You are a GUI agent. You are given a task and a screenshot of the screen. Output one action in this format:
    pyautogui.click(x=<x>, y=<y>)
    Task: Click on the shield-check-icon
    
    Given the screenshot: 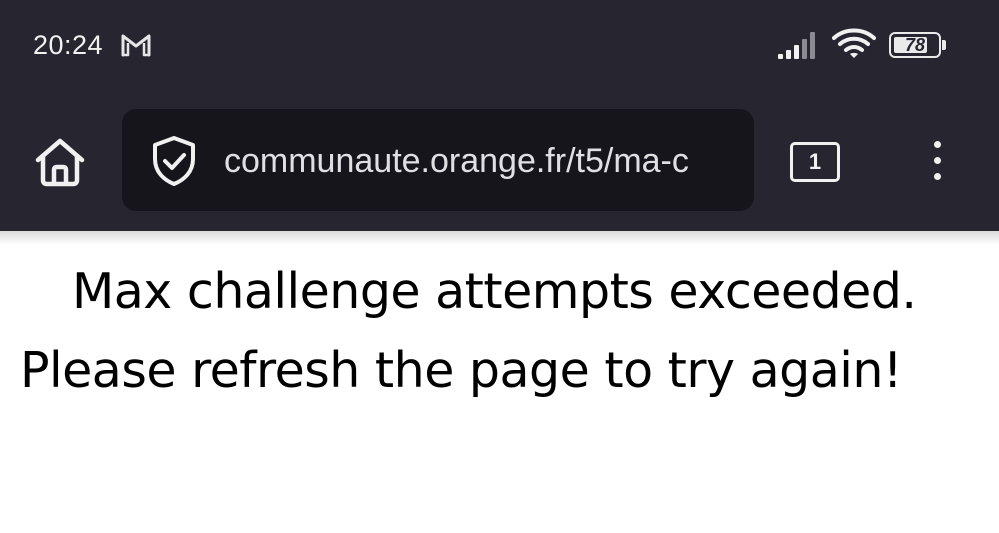 What is the action you would take?
    pyautogui.click(x=174, y=161)
    